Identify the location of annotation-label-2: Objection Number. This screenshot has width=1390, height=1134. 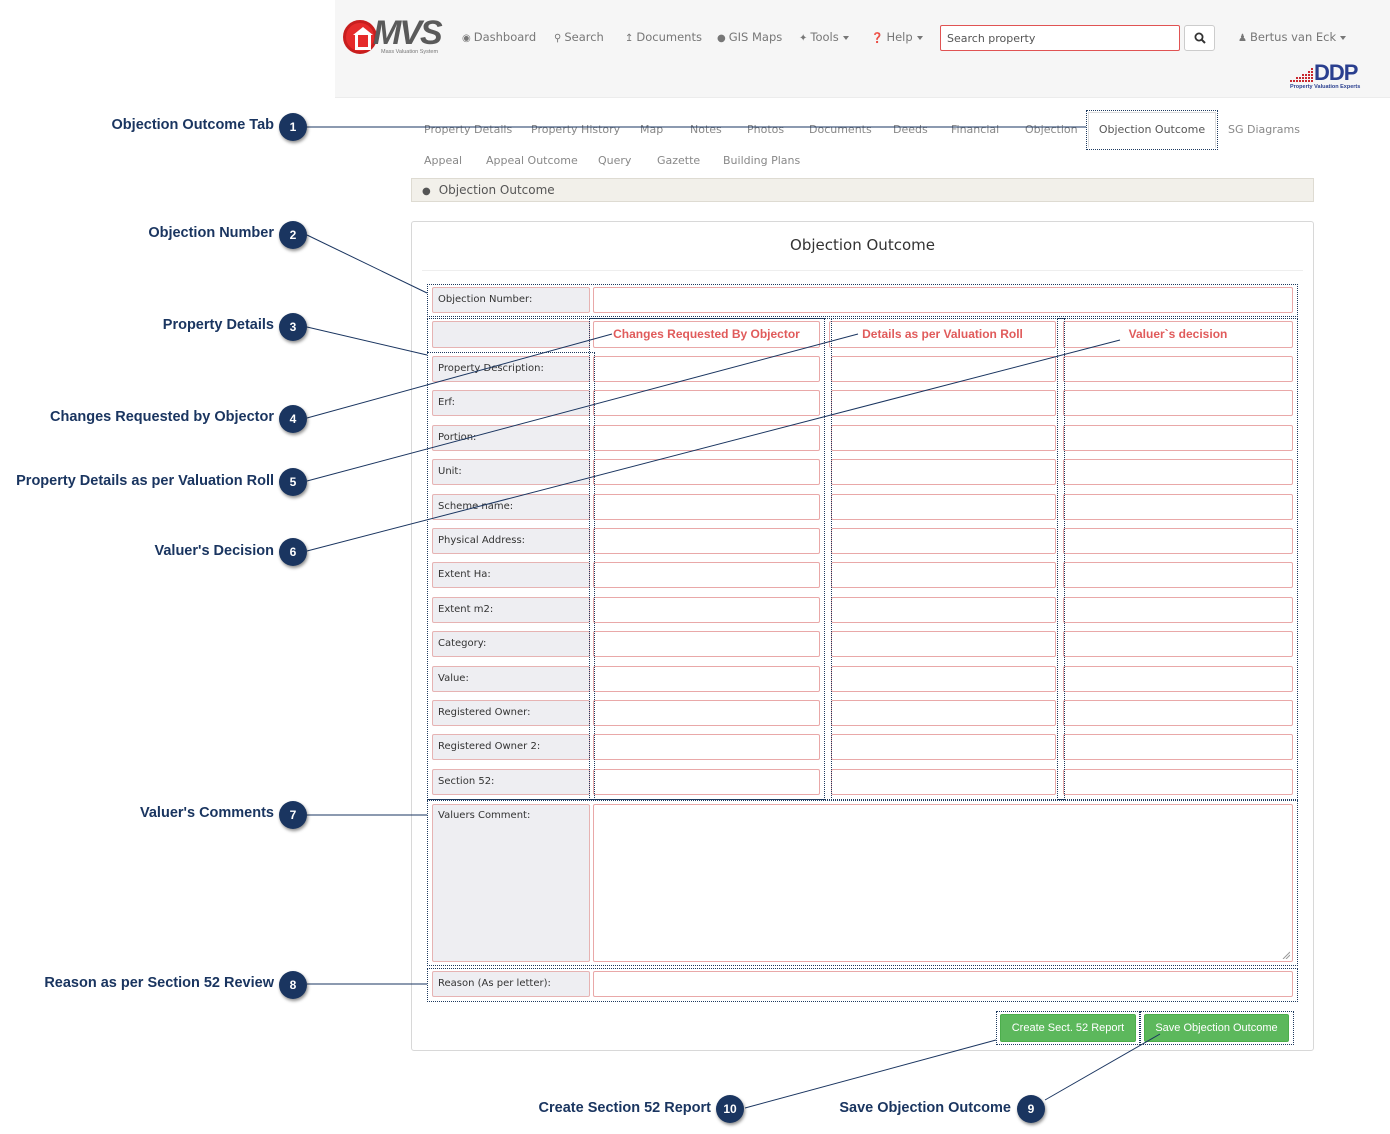
(211, 233).